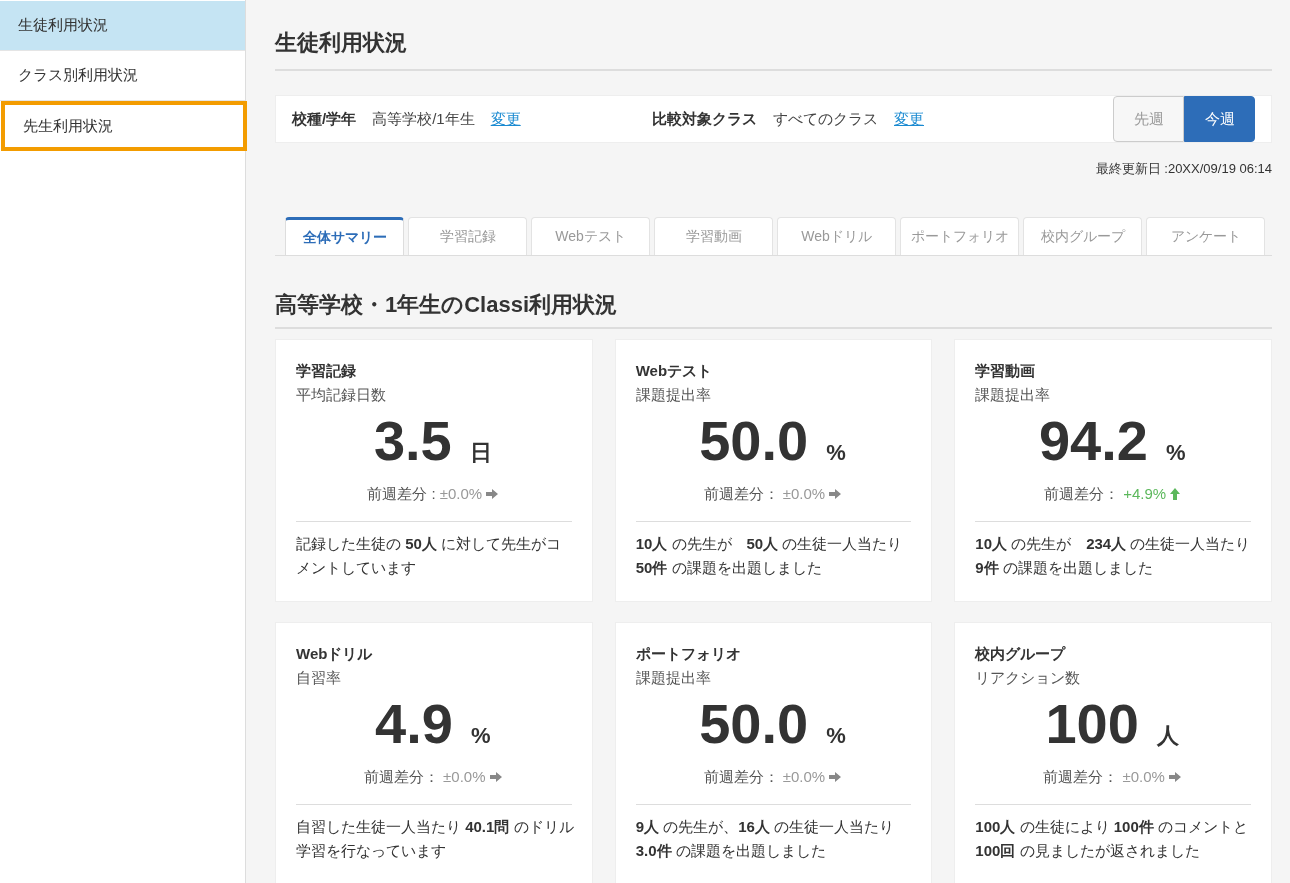 The width and height of the screenshot is (1290, 883). I want to click on up-arrow-icon, so click(1175, 493).